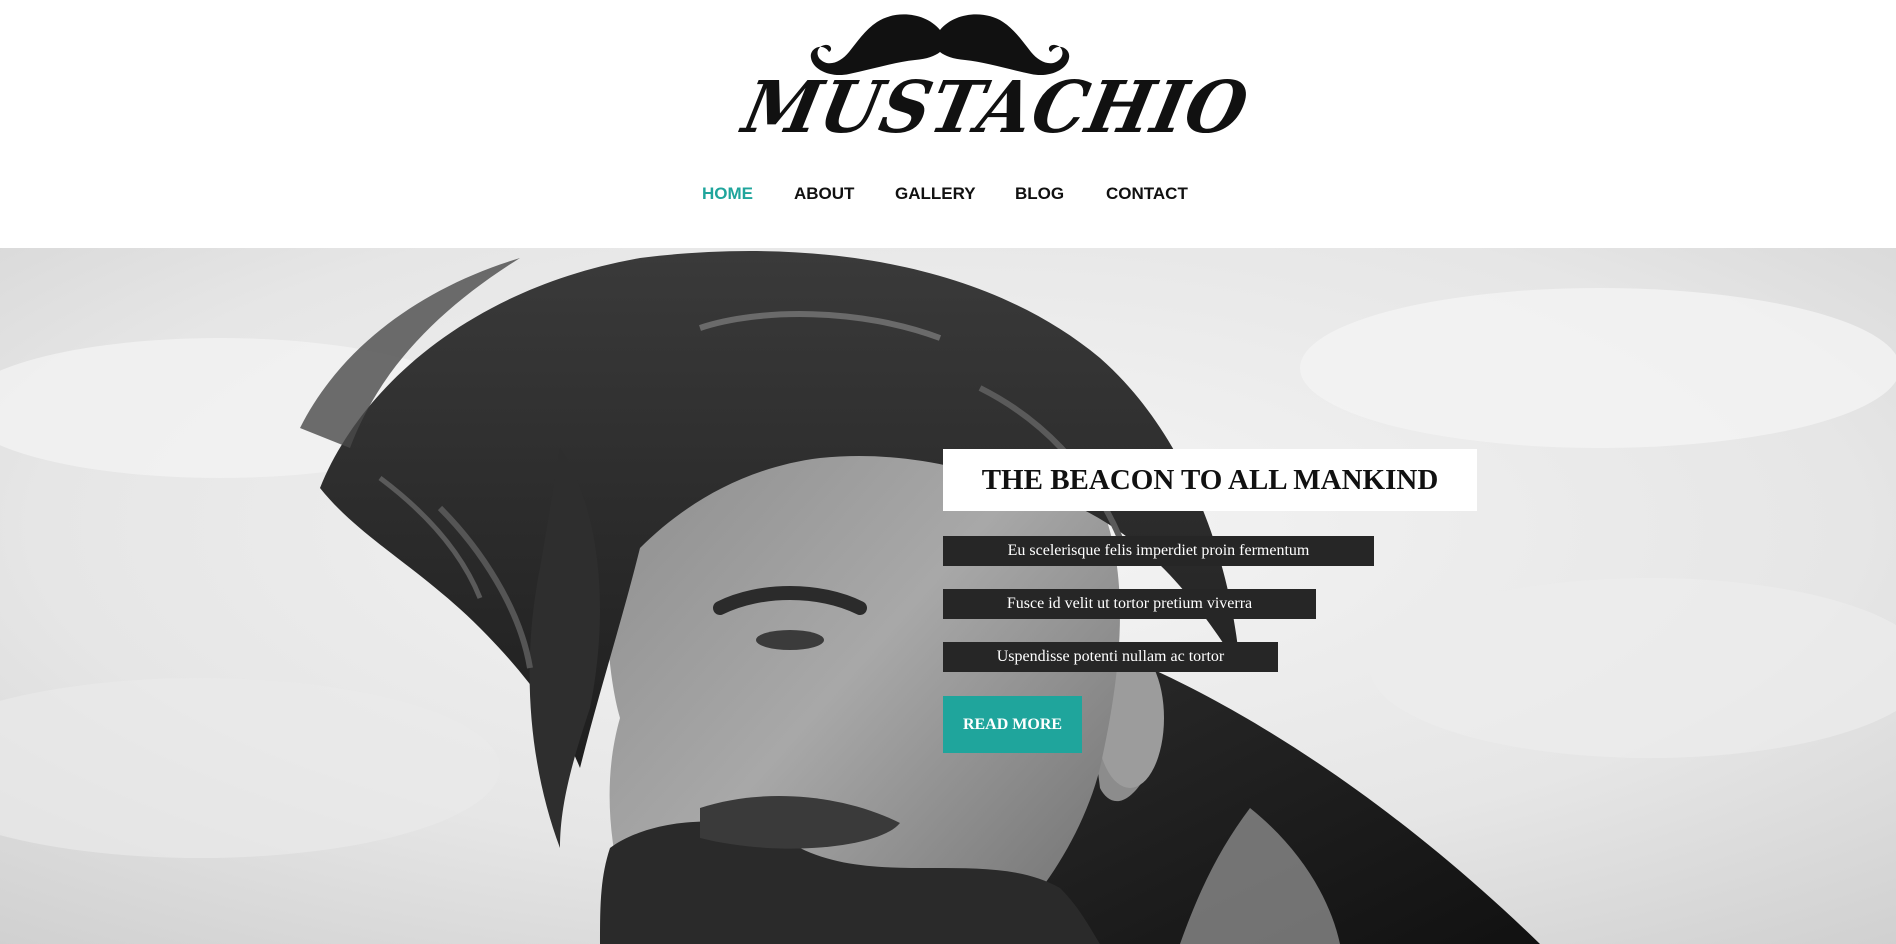  I want to click on hero-tagline-2: Fusce id velit ut tortor pretium viverra, so click(1129, 604).